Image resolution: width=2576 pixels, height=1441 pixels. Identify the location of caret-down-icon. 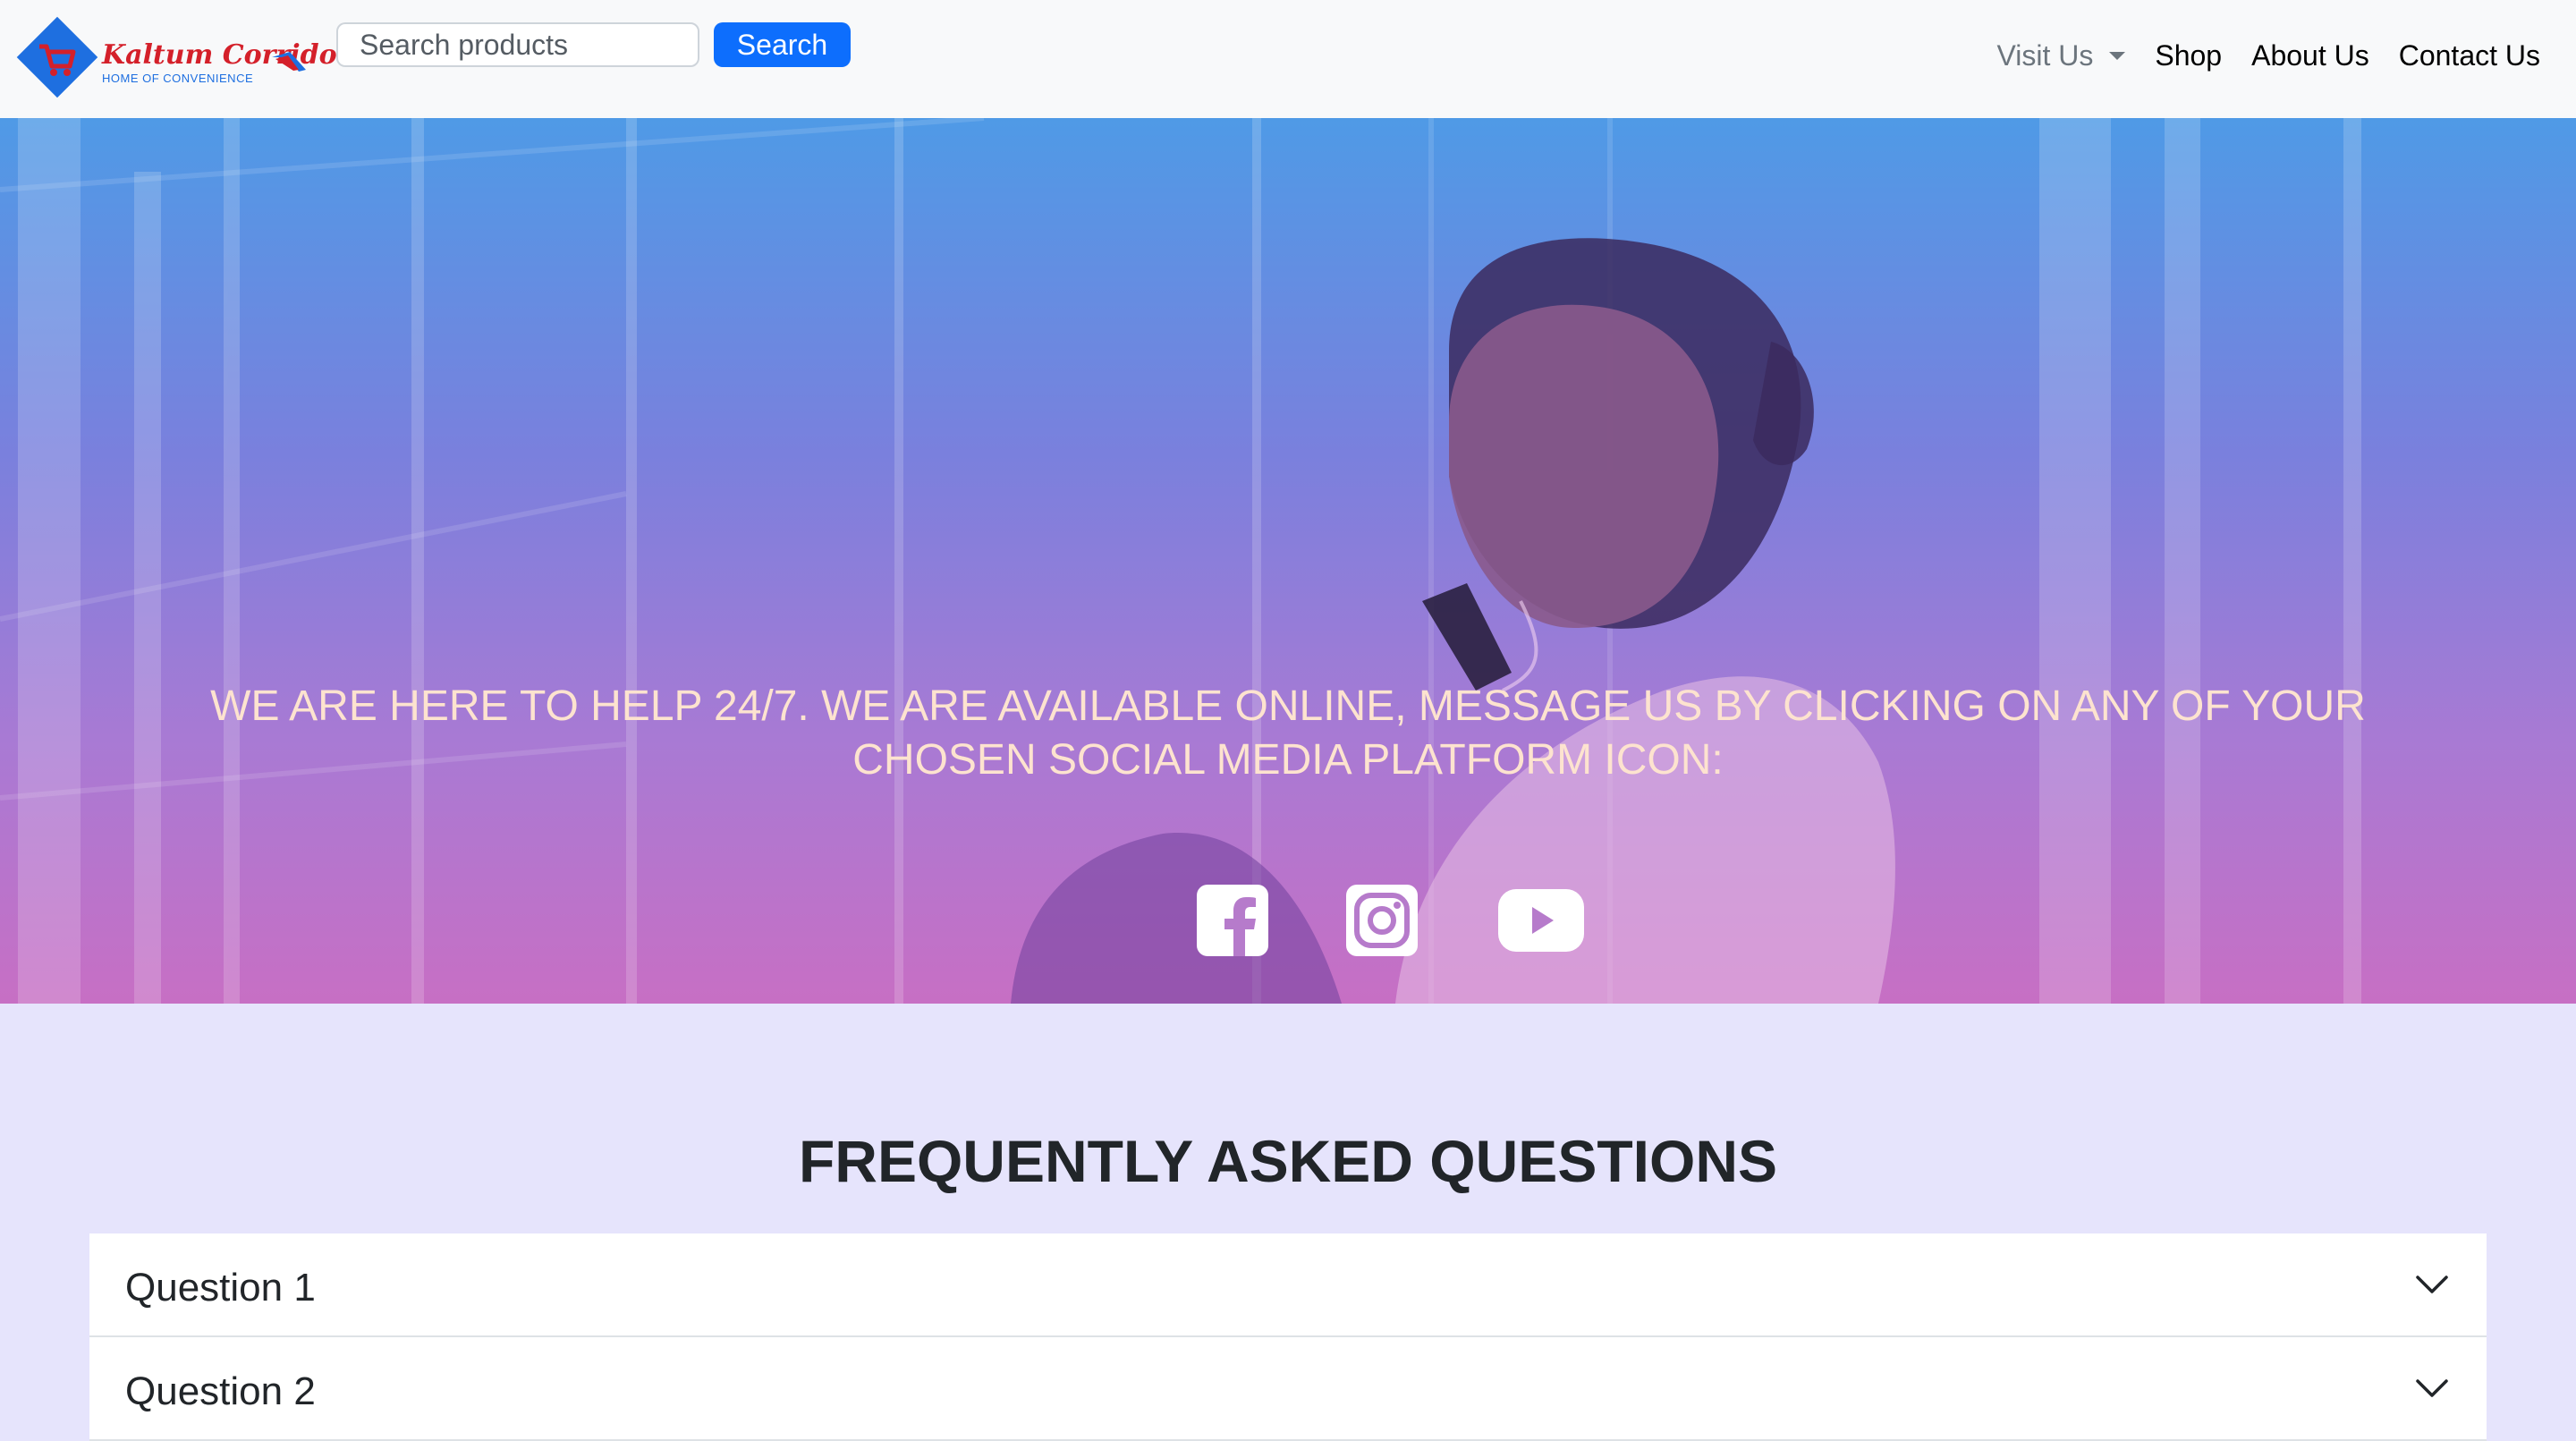
(2117, 56).